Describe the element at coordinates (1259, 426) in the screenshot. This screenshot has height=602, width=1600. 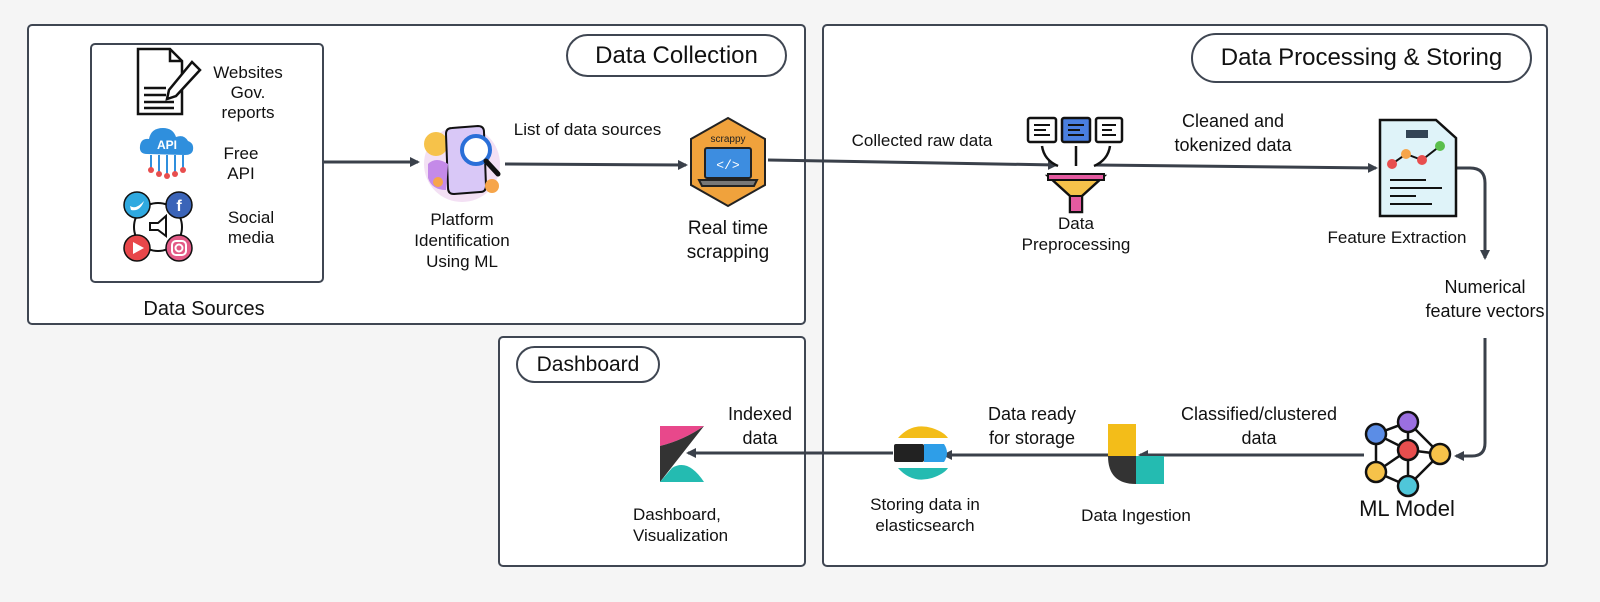
I see `edge-classified-clustered: Classified/clustered data` at that location.